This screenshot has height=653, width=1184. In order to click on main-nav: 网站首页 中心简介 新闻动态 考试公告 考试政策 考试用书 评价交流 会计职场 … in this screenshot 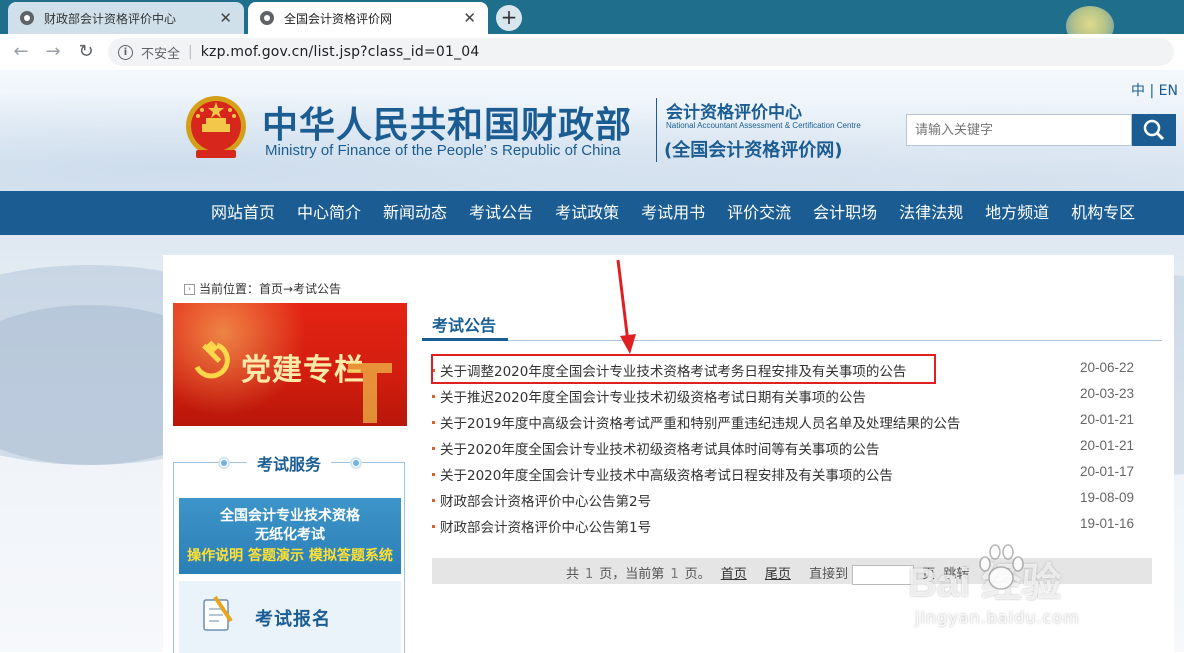, I will do `click(592, 213)`.